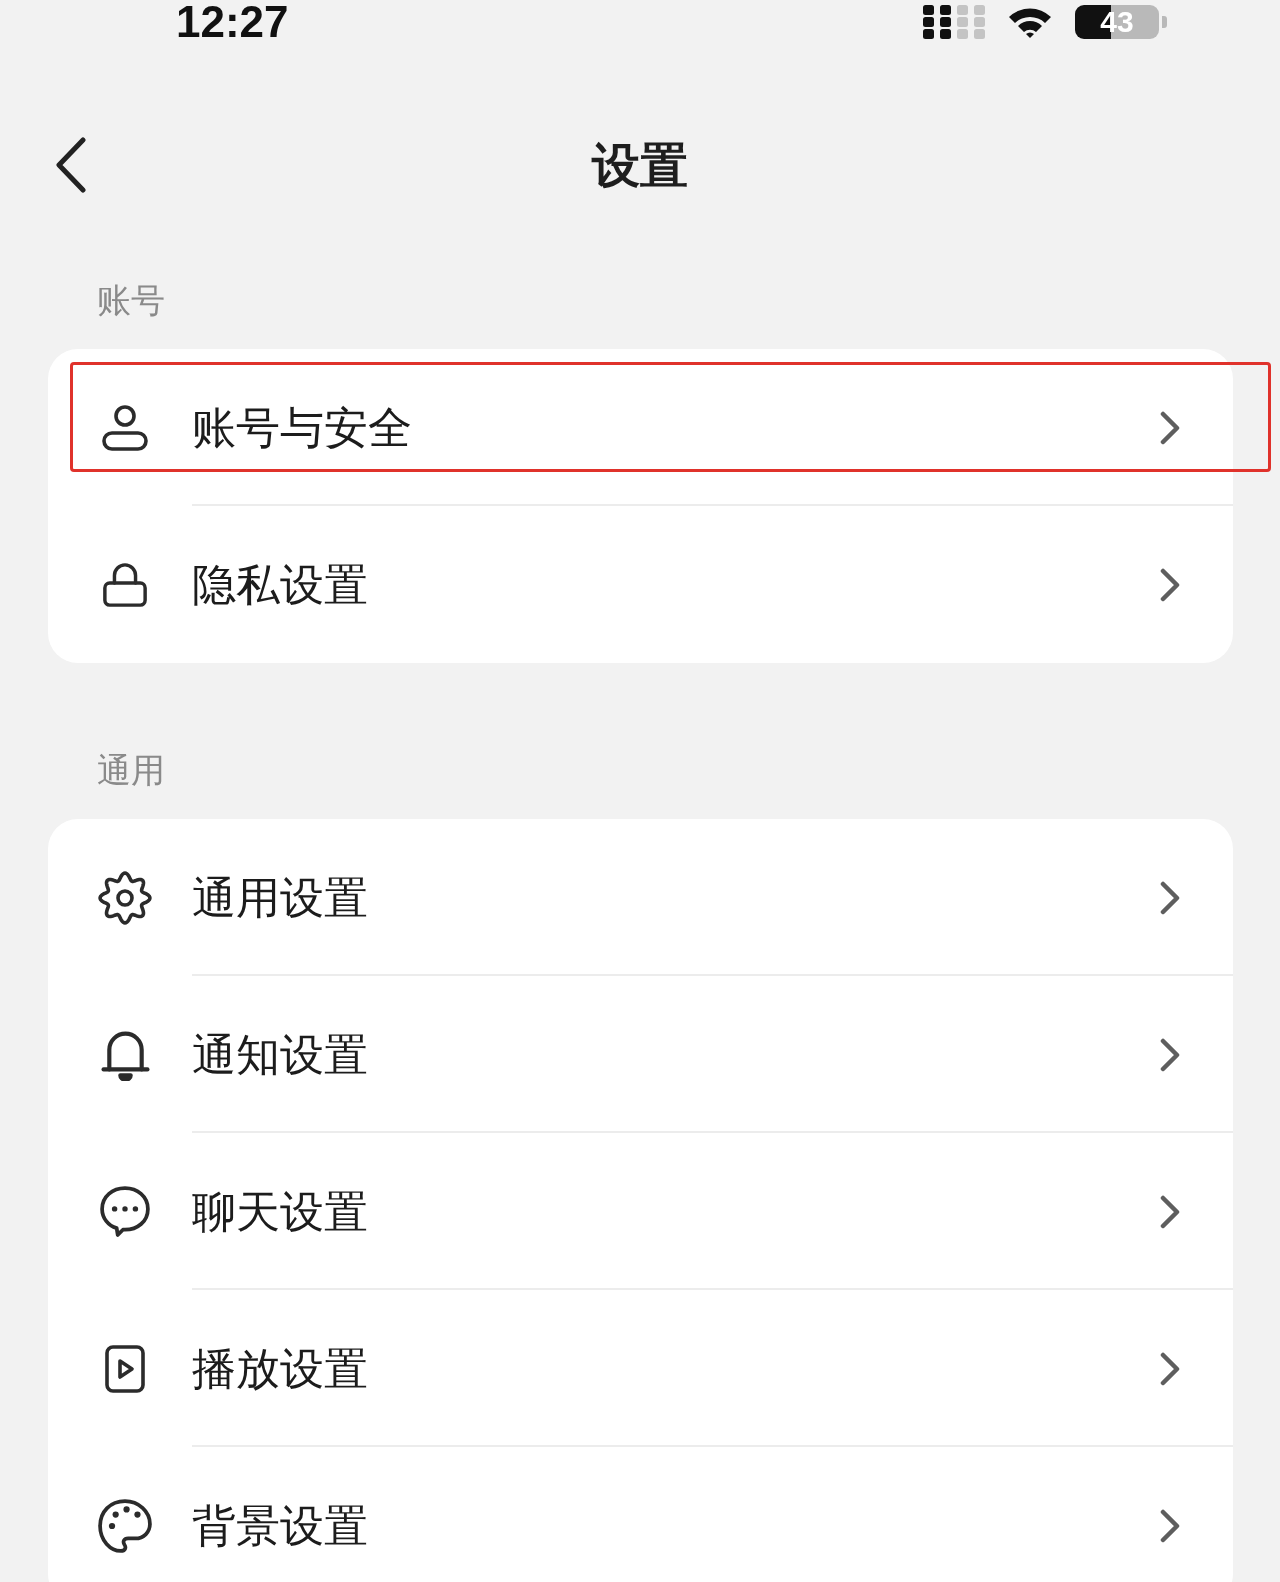  What do you see at coordinates (125, 584) in the screenshot?
I see `lock-icon` at bounding box center [125, 584].